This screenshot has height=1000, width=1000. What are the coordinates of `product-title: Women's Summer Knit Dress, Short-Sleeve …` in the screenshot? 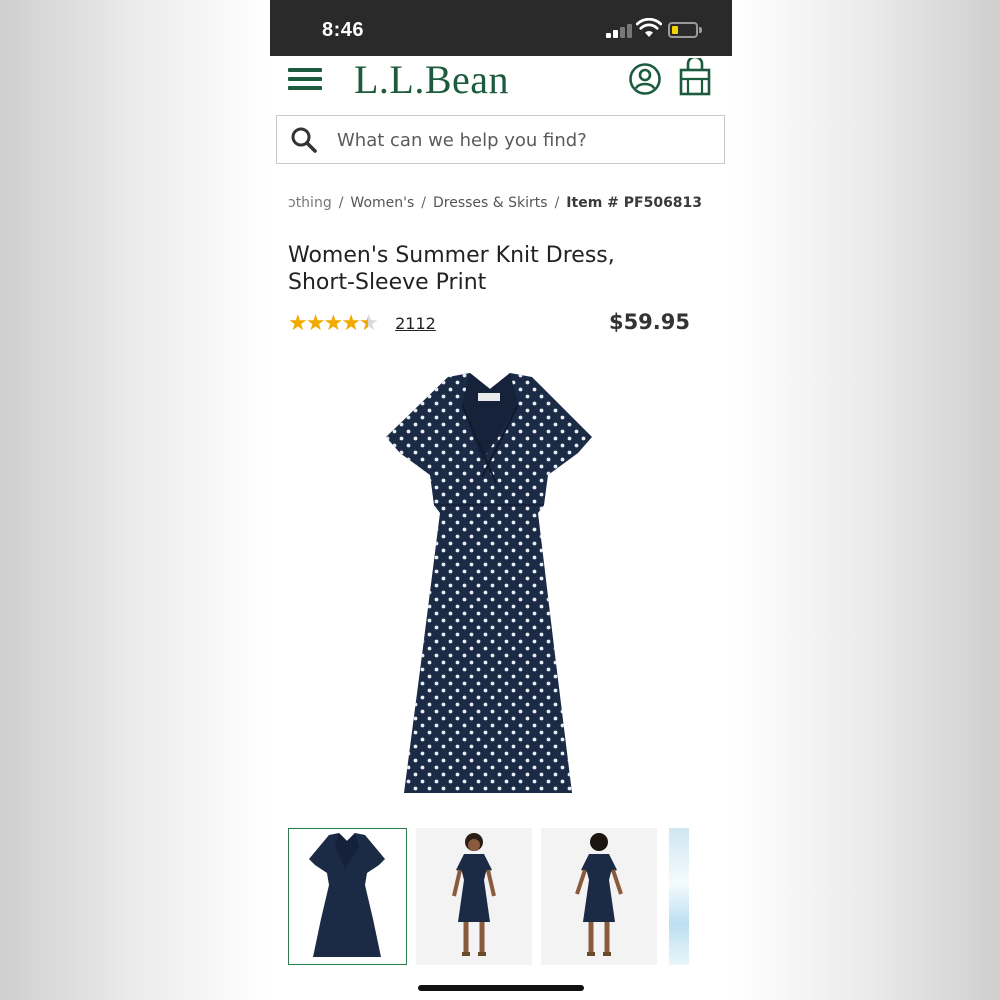 It's located at (498, 269).